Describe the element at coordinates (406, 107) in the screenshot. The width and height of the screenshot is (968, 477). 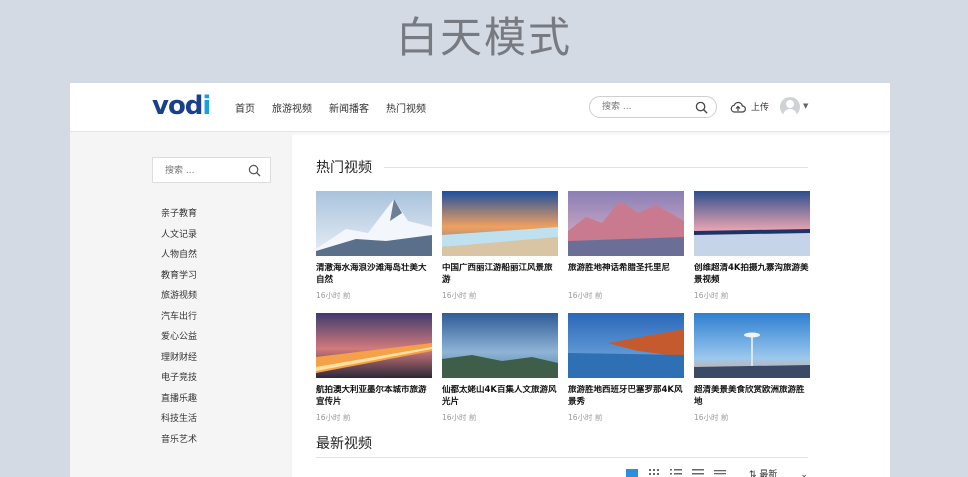
I see `nav-item-hot: 热门视频` at that location.